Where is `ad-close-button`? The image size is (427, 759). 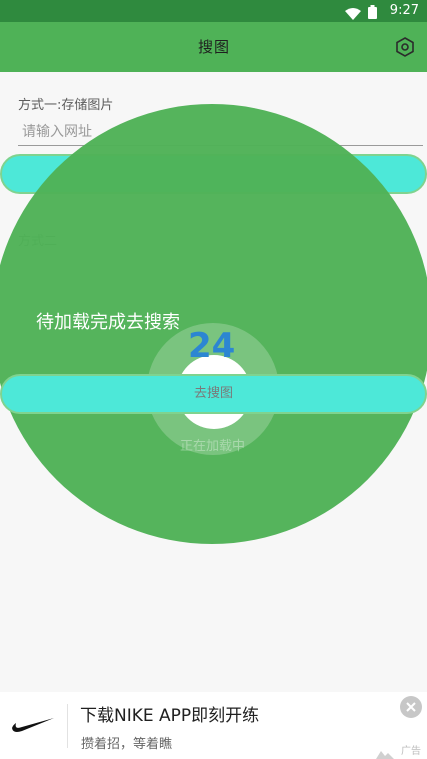
ad-close-button is located at coordinates (411, 707).